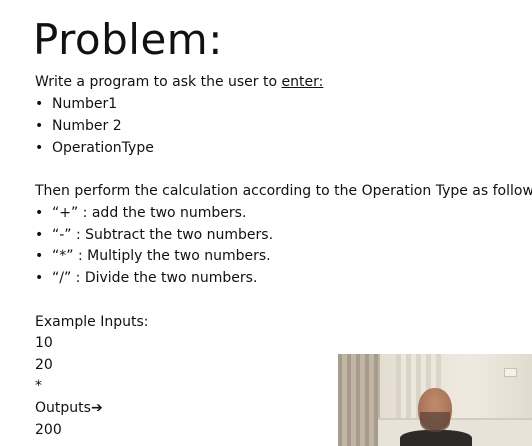 The height and width of the screenshot is (446, 532). I want to click on operation-item-subtract: • “-” : Subtract the two numbers., so click(154, 235).